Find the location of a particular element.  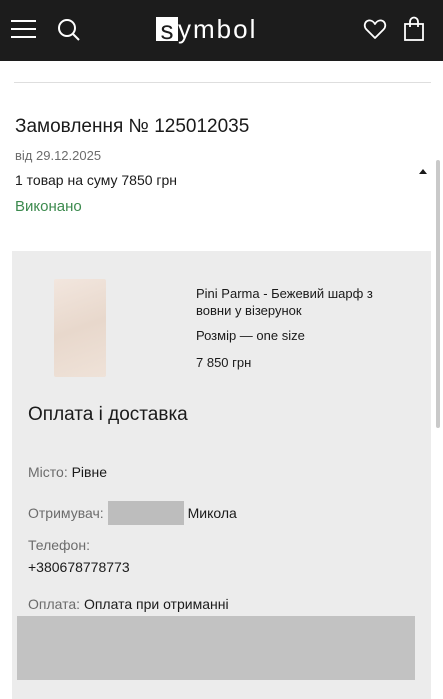

phone-row: Телефон: is located at coordinates (59, 545).